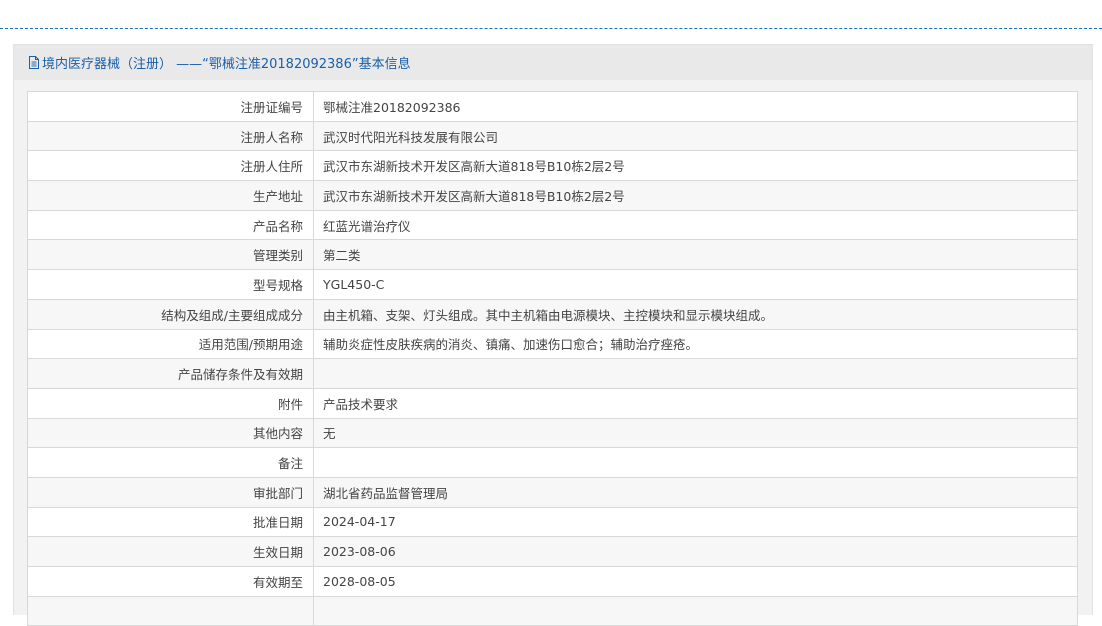  Describe the element at coordinates (551, 28) in the screenshot. I see `top-divider` at that location.